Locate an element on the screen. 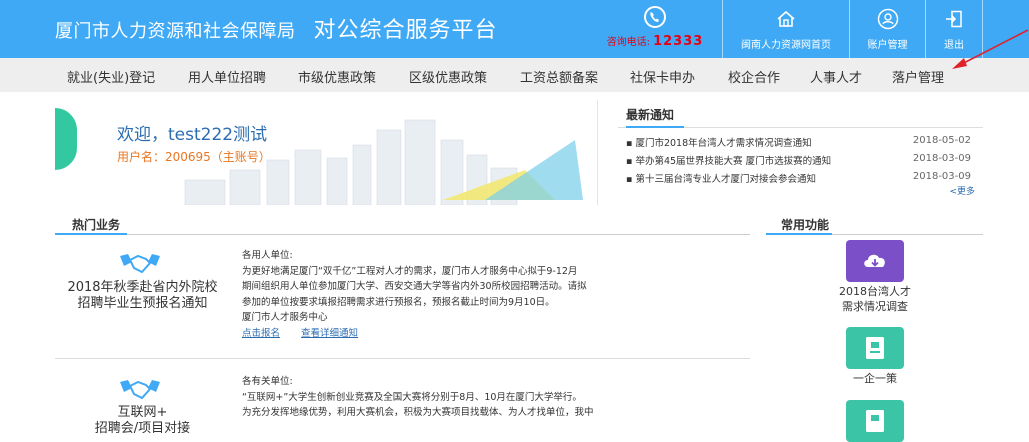 The image size is (1029, 442). portal-home-button: 闽南人力资源网首页 is located at coordinates (785, 29).